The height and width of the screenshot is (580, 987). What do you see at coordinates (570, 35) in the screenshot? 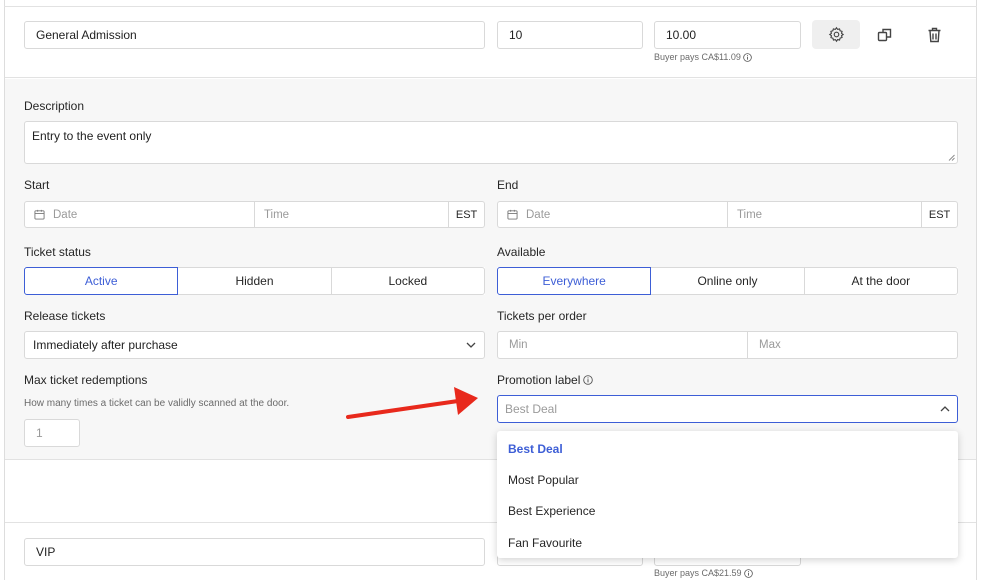
I see `ticket-quantity-input: 10` at bounding box center [570, 35].